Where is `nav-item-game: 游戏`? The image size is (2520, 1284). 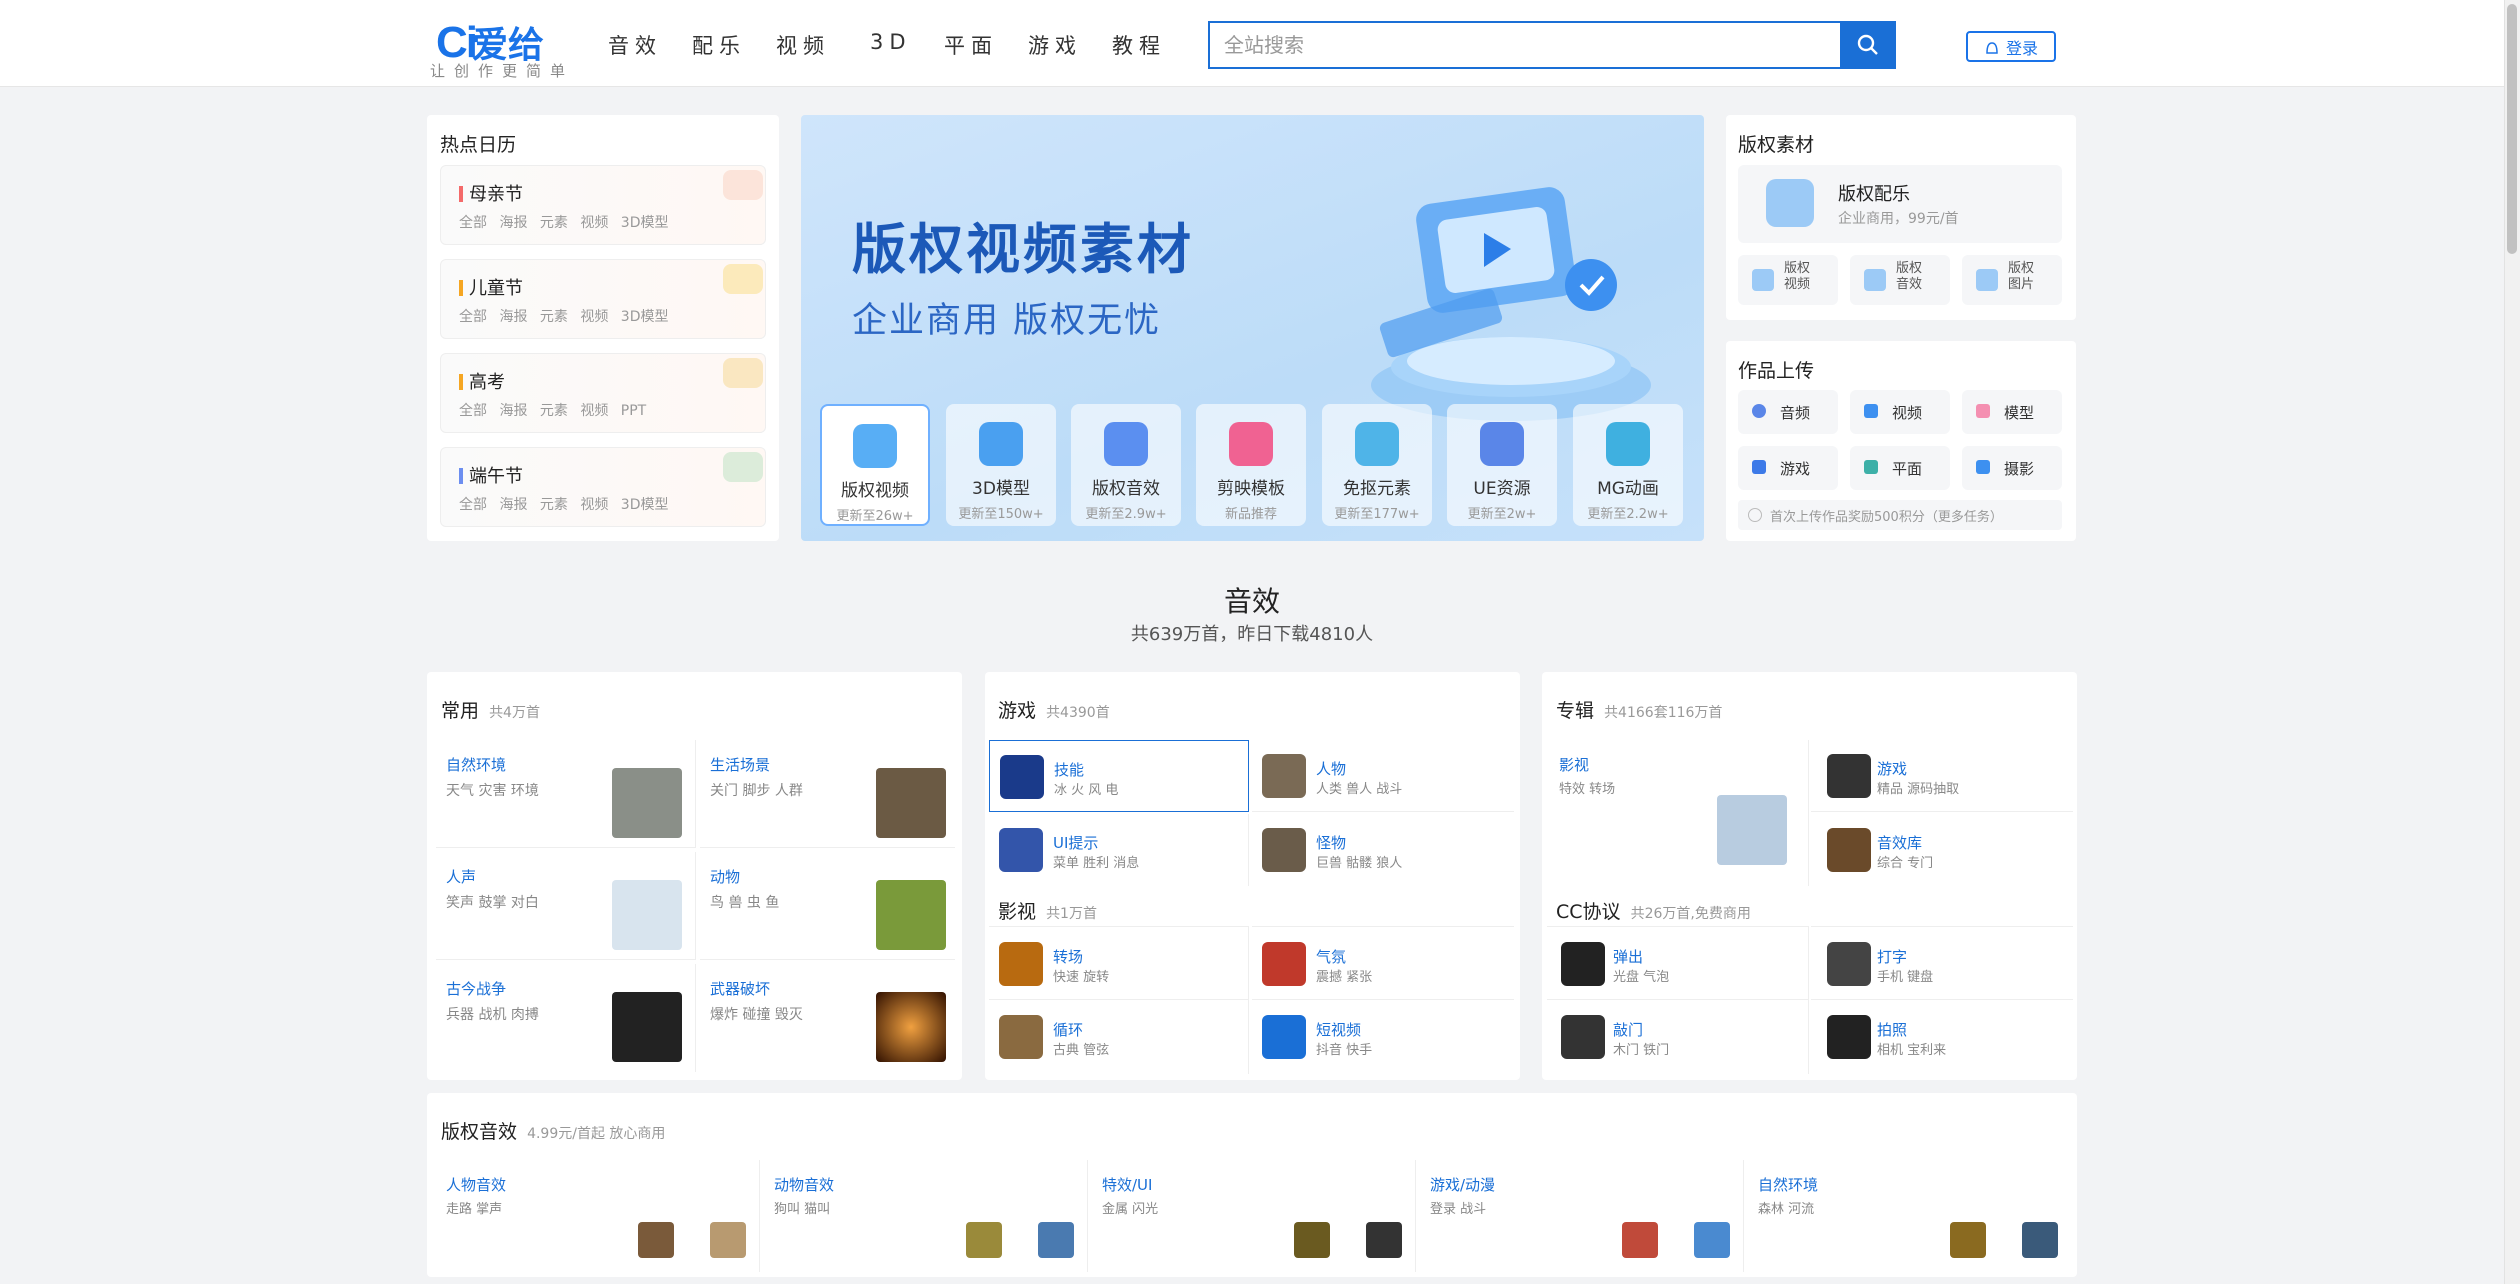 nav-item-game: 游戏 is located at coordinates (1070, 45).